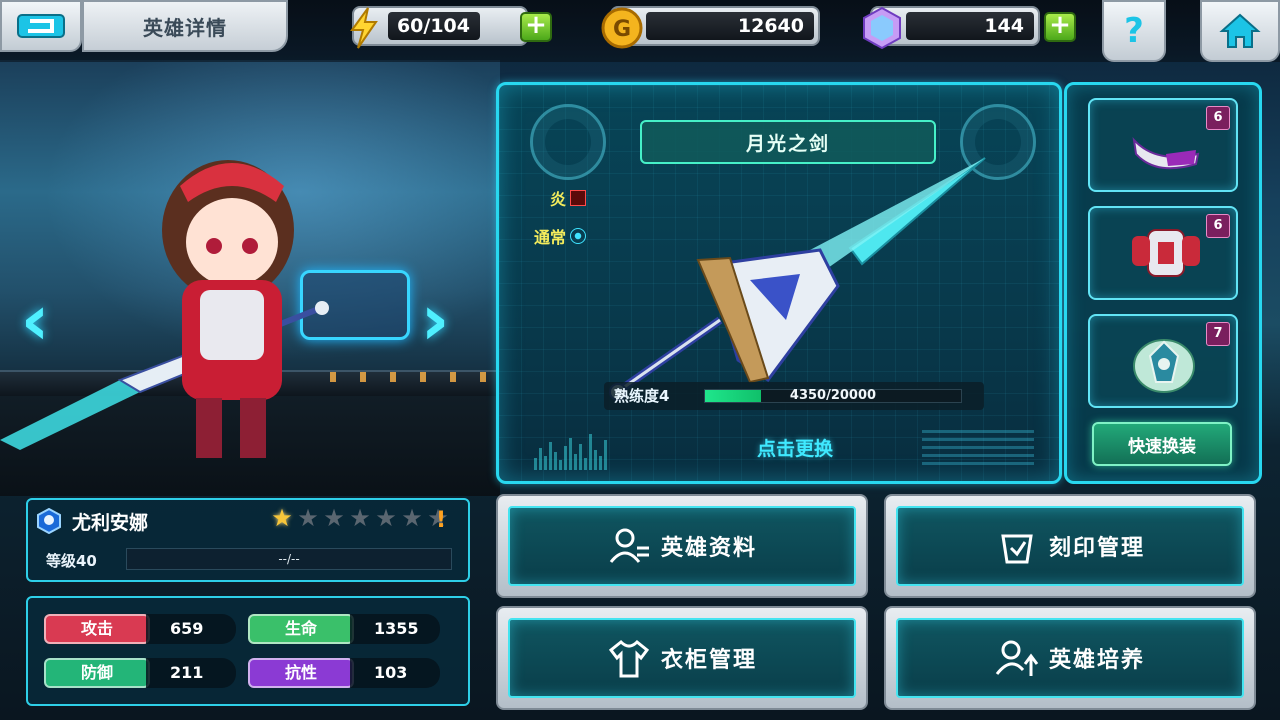 The width and height of the screenshot is (1280, 720). I want to click on hero-star-rating: ★ ★ ★ ★ ★ ★ ★, so click(360, 518).